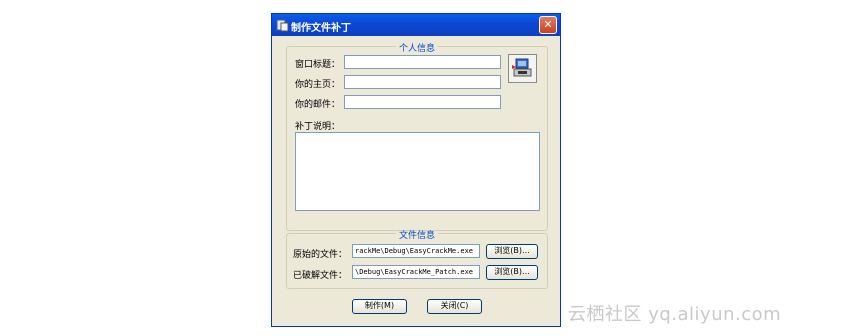  I want to click on window-title-label: 窗口标题：, so click(318, 65).